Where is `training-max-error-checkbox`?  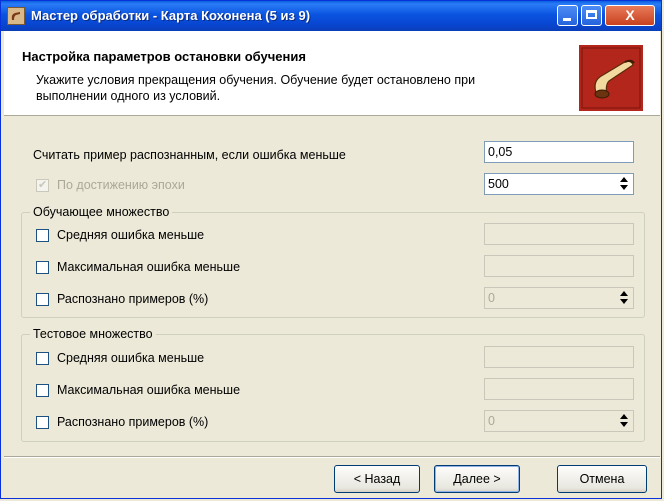
training-max-error-checkbox is located at coordinates (42, 267).